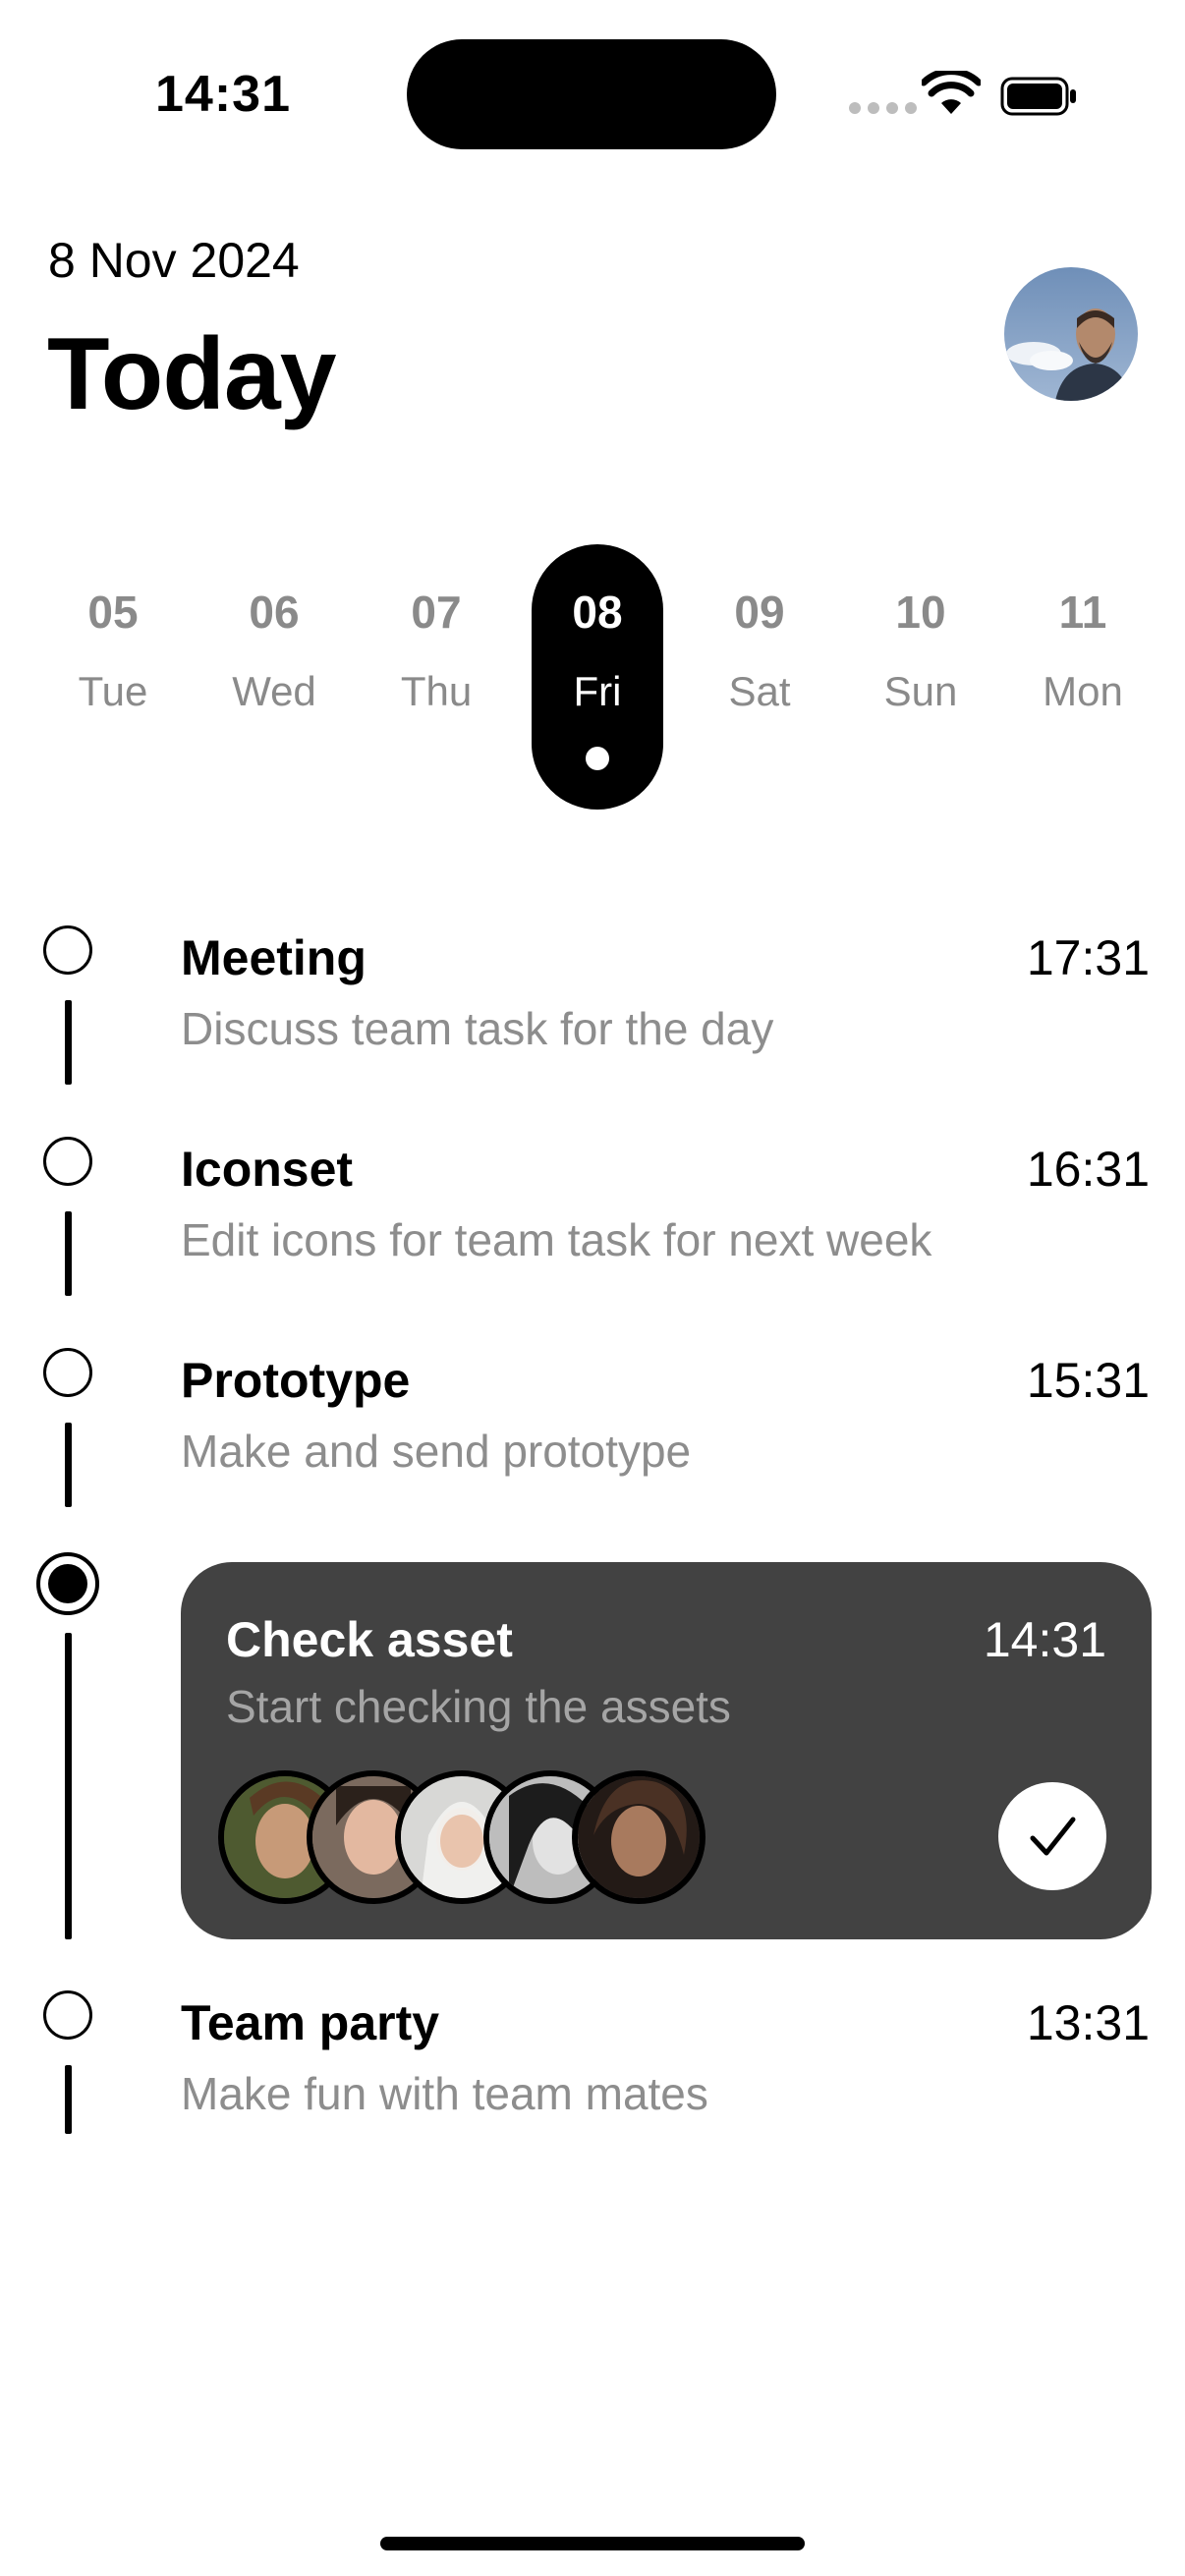  I want to click on day-sun: 10 Sun, so click(921, 677).